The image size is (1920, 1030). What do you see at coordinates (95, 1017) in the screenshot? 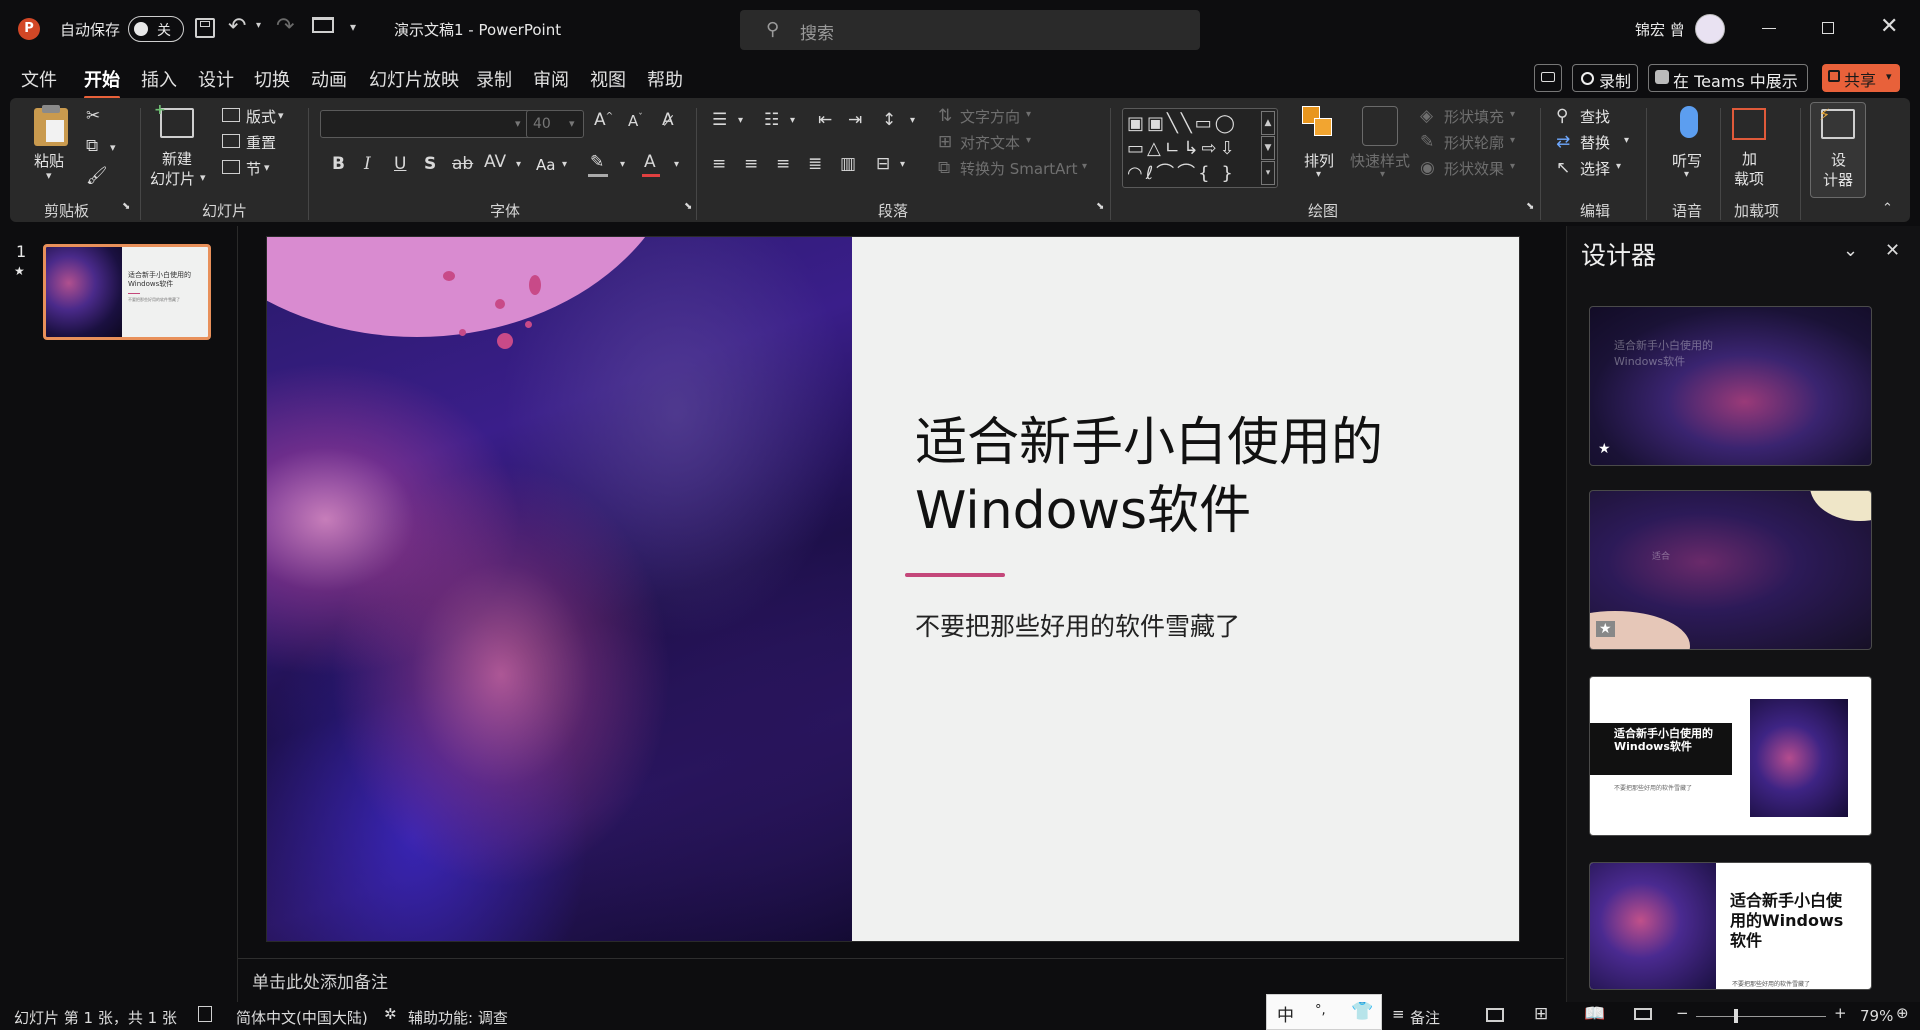
I see `slide-info: 幻灯片 第 1 张，共 1 张` at bounding box center [95, 1017].